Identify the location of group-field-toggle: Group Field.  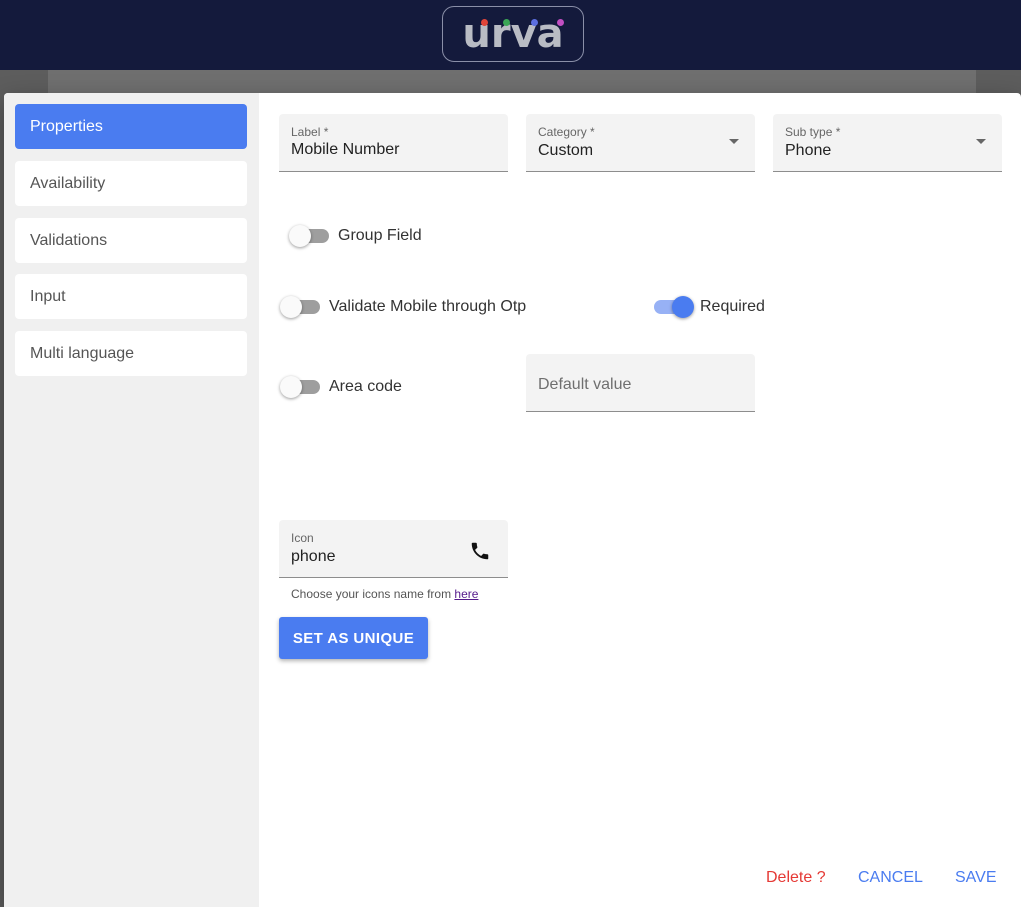
(355, 236).